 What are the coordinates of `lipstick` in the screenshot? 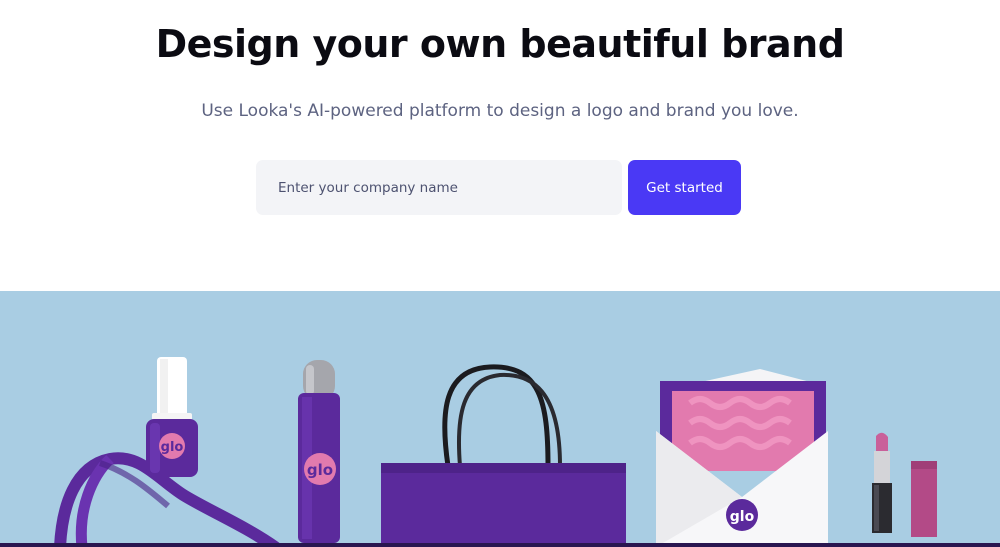 It's located at (904, 484).